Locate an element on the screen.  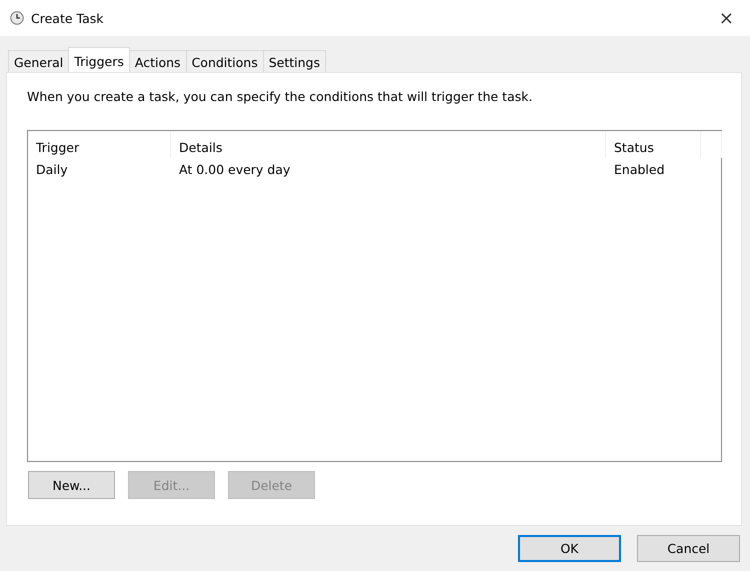
column-header: Details is located at coordinates (388, 144).